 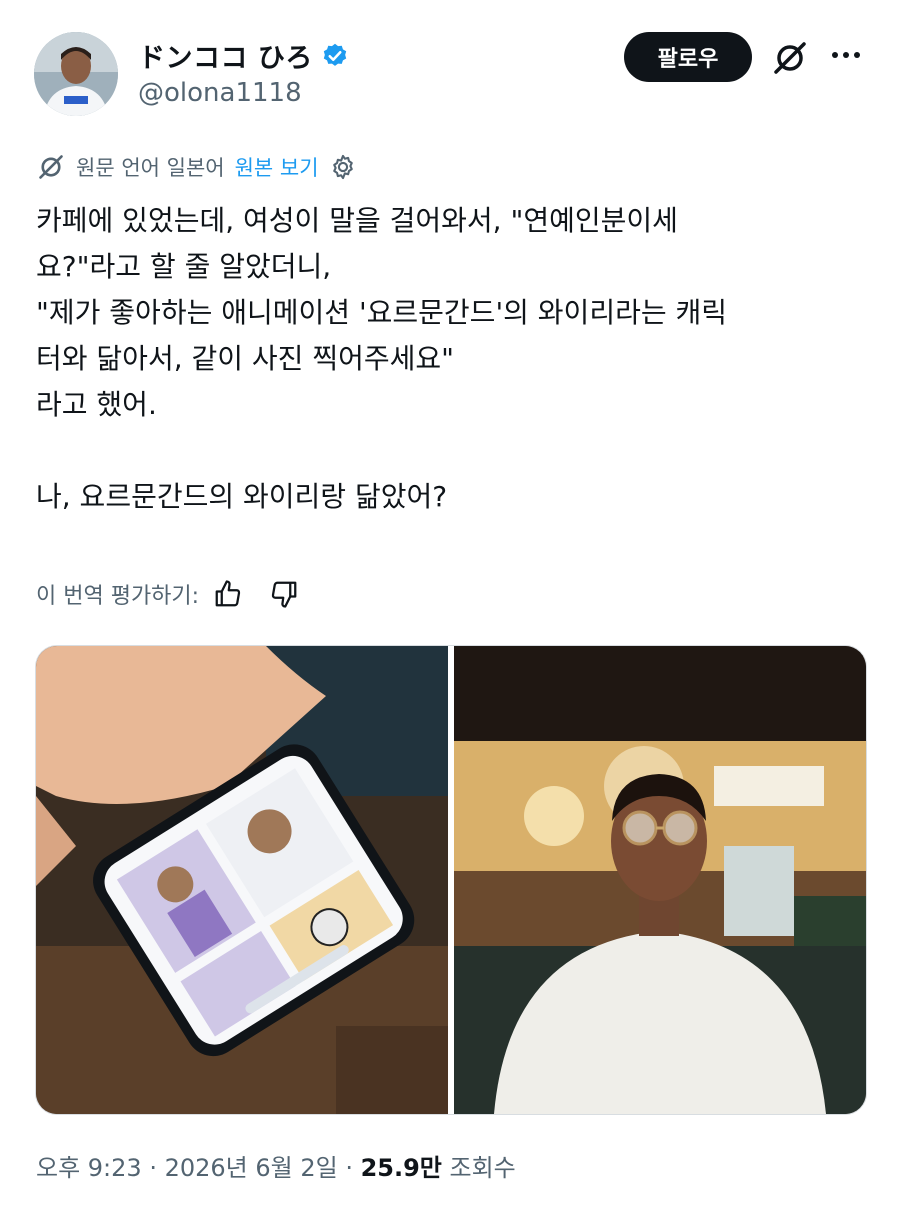 I want to click on views-label: 조회수, so click(x=478, y=1168).